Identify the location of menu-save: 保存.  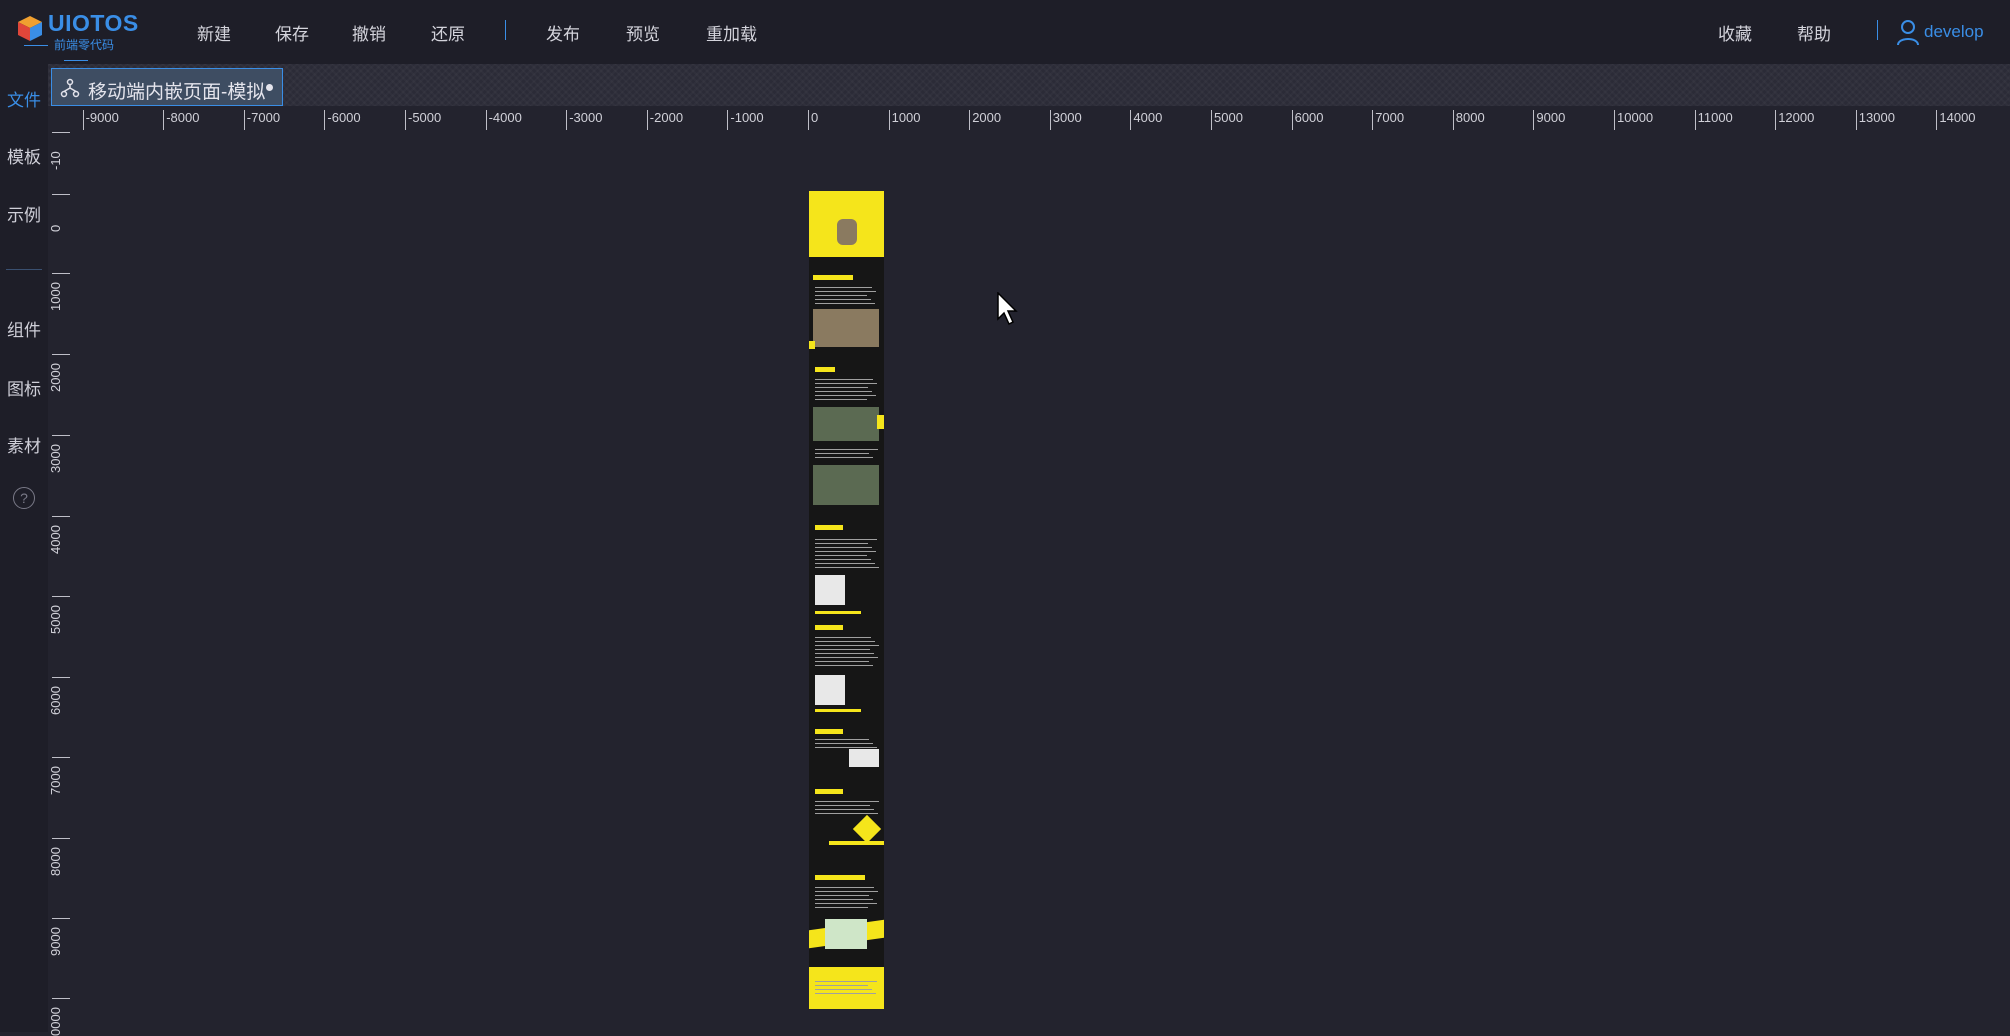
(292, 32).